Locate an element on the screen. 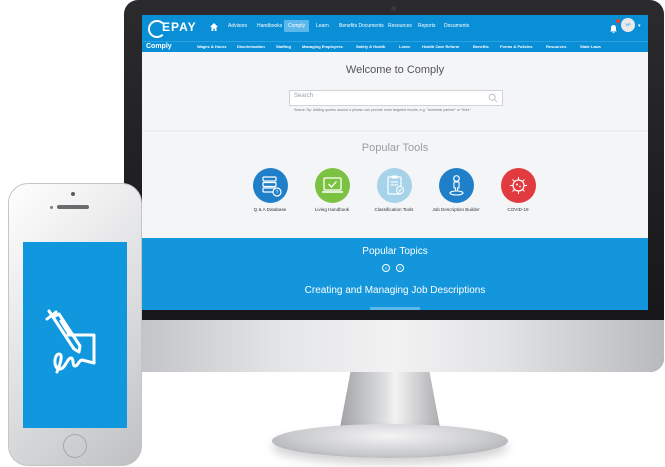  subnav-discrimination: Discrimination is located at coordinates (251, 47).